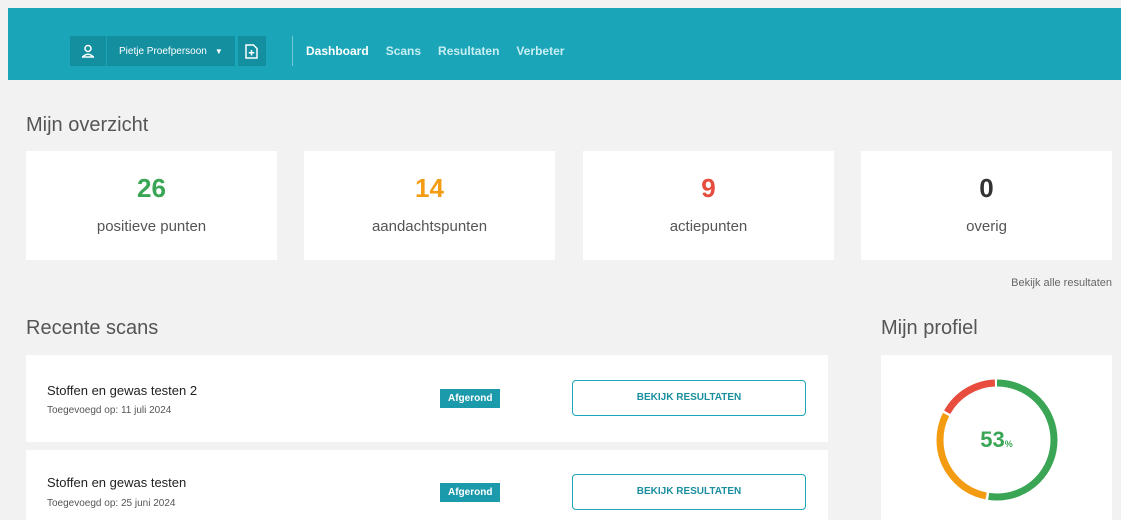 This screenshot has width=1121, height=520. Describe the element at coordinates (87, 125) in the screenshot. I see `overview-title: Mijn overzicht` at that location.